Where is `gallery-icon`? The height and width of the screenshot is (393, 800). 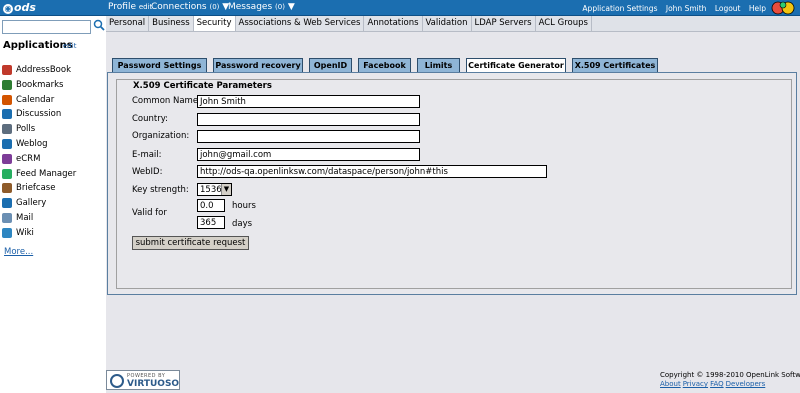 gallery-icon is located at coordinates (7, 203).